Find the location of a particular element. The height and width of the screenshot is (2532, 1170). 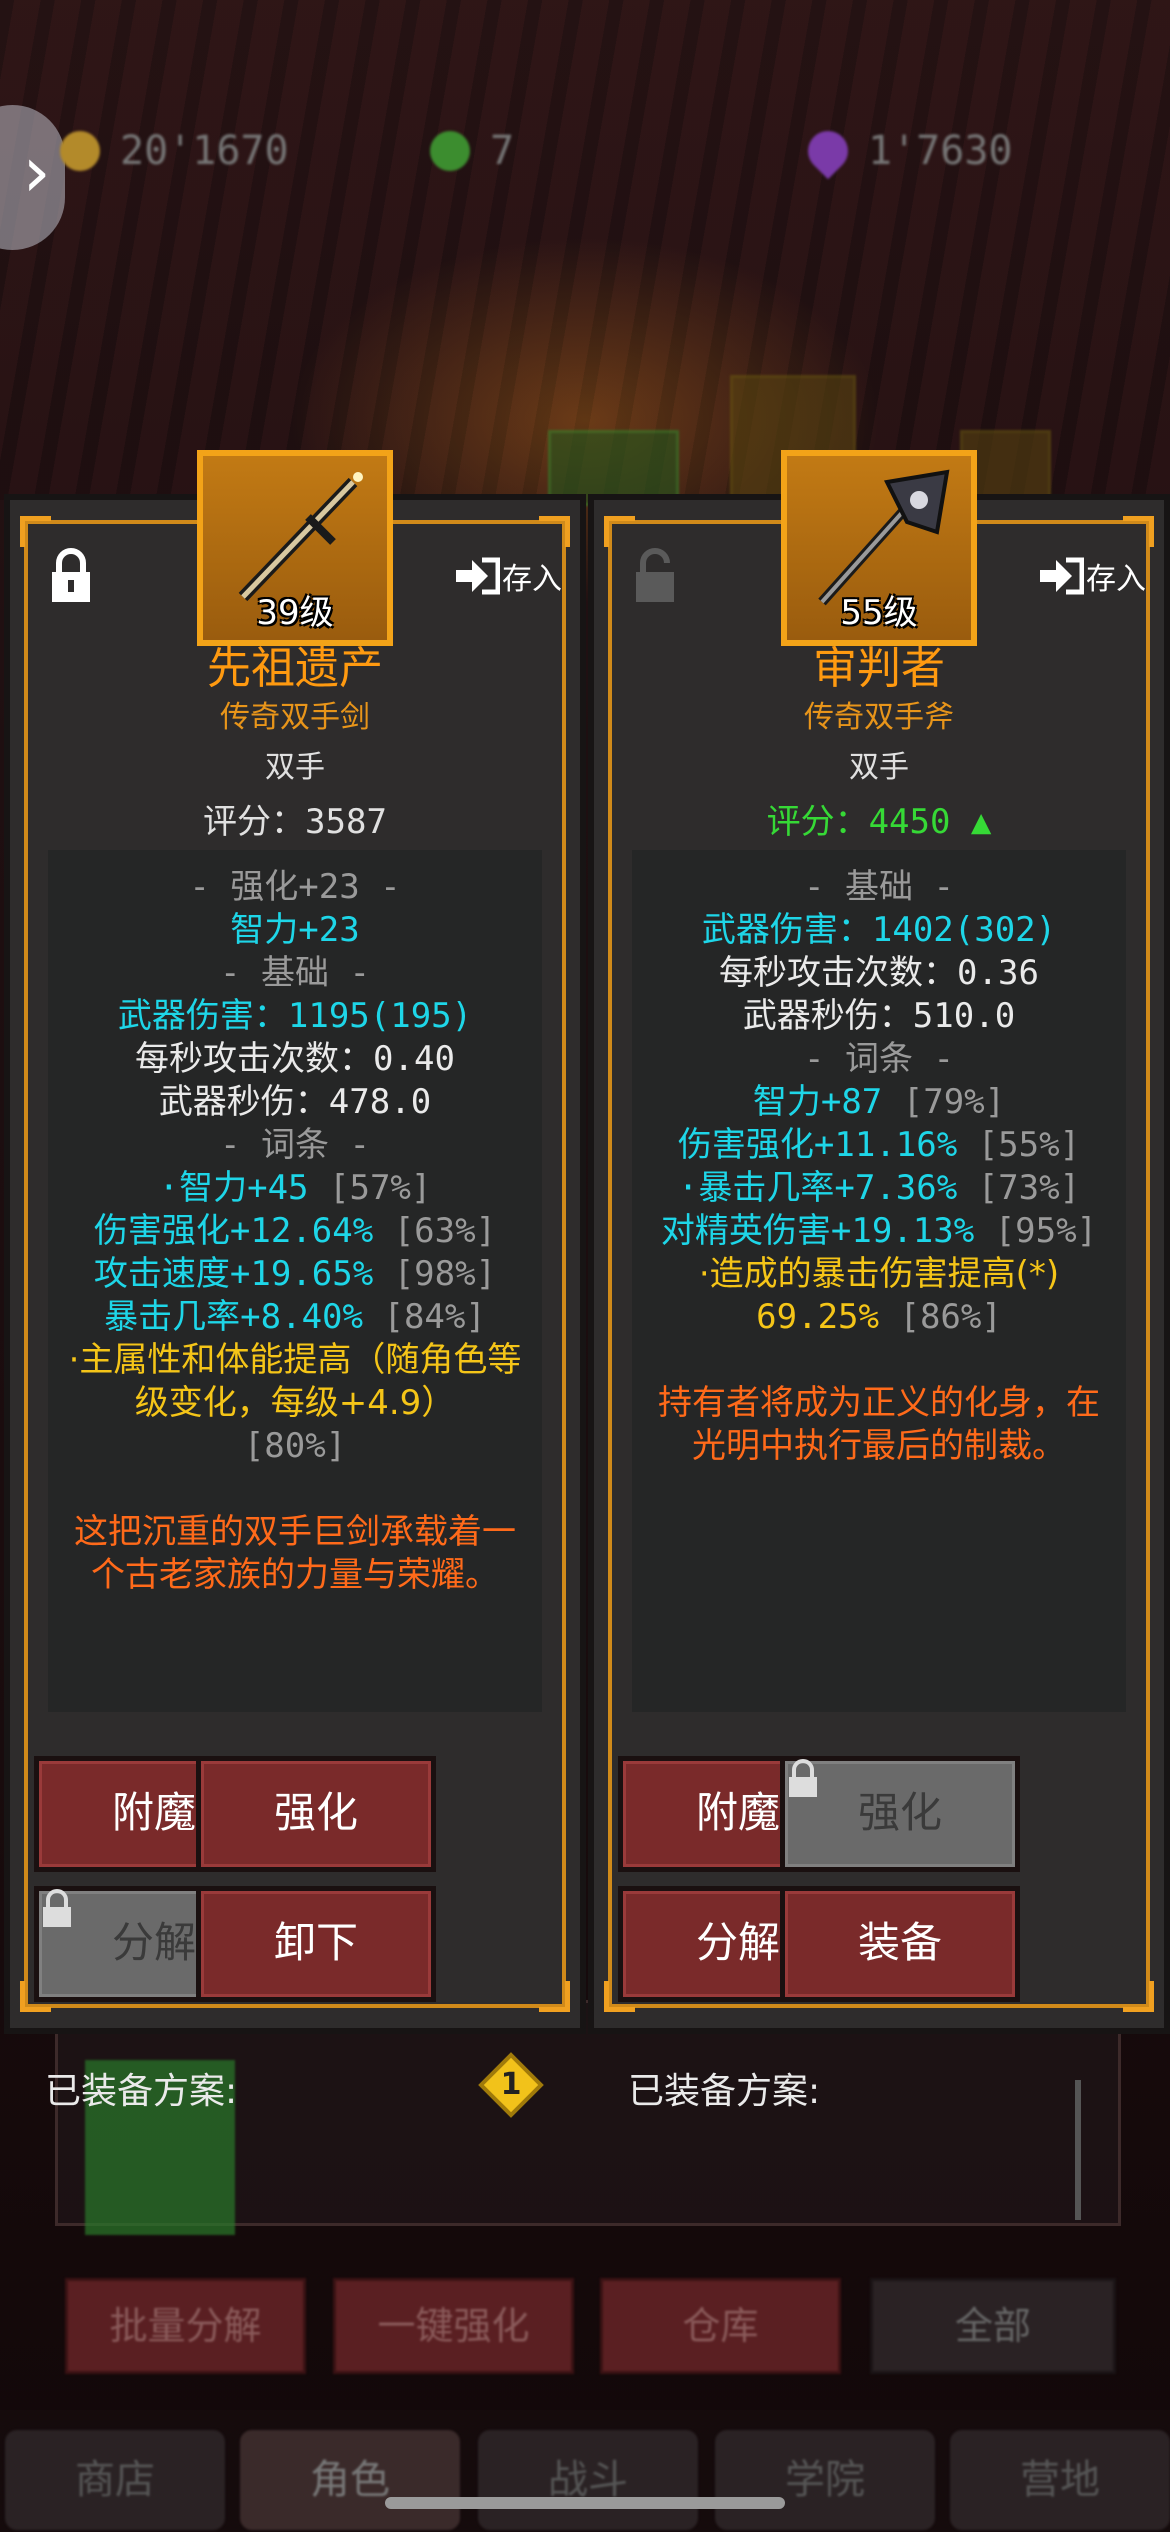

tab-shop: 商店 is located at coordinates (115, 2480).